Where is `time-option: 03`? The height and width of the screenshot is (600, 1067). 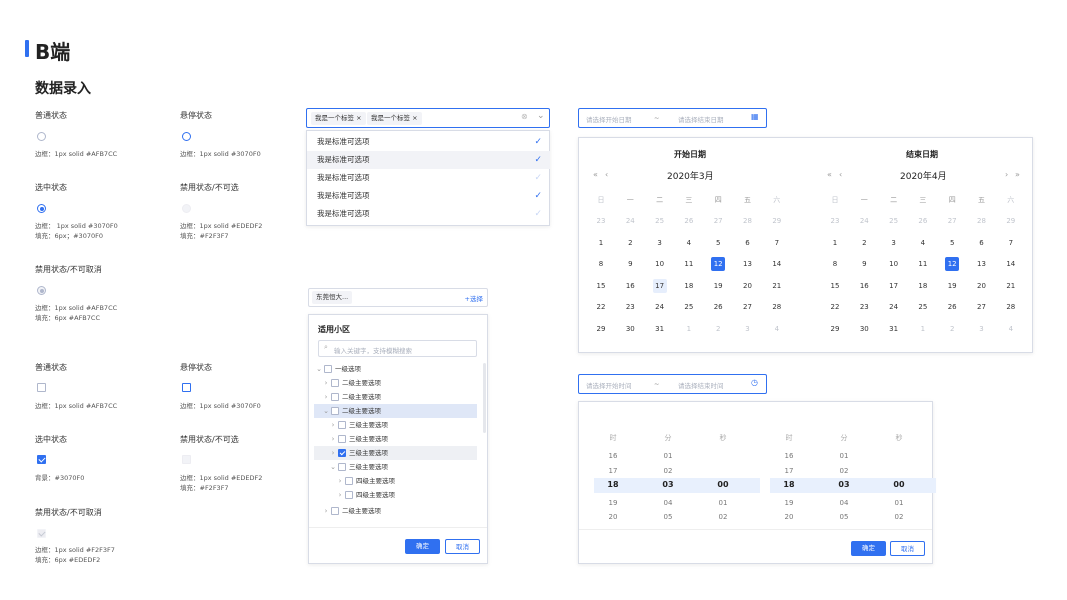
time-option: 03 is located at coordinates (668, 484).